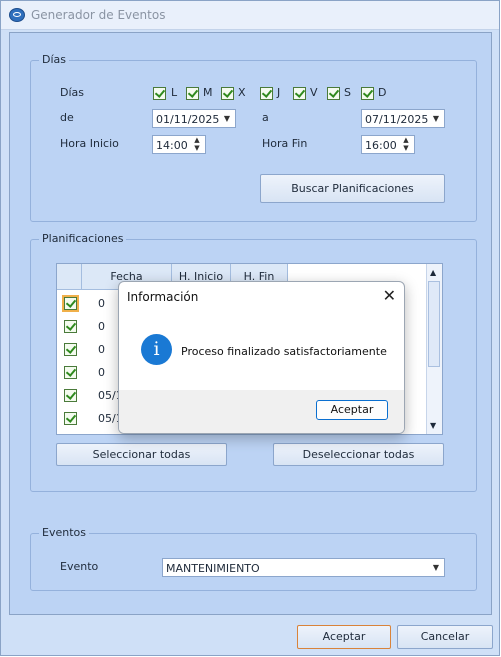 This screenshot has height=657, width=501. What do you see at coordinates (141, 454) in the screenshot?
I see `select-all-button: Seleccionar todas` at bounding box center [141, 454].